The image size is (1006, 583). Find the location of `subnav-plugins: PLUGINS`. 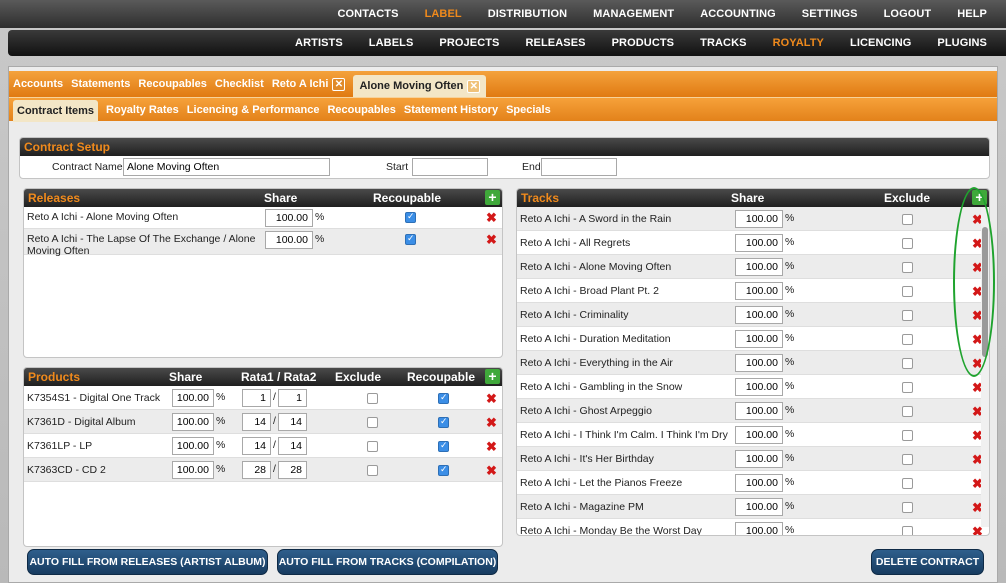

subnav-plugins: PLUGINS is located at coordinates (962, 43).